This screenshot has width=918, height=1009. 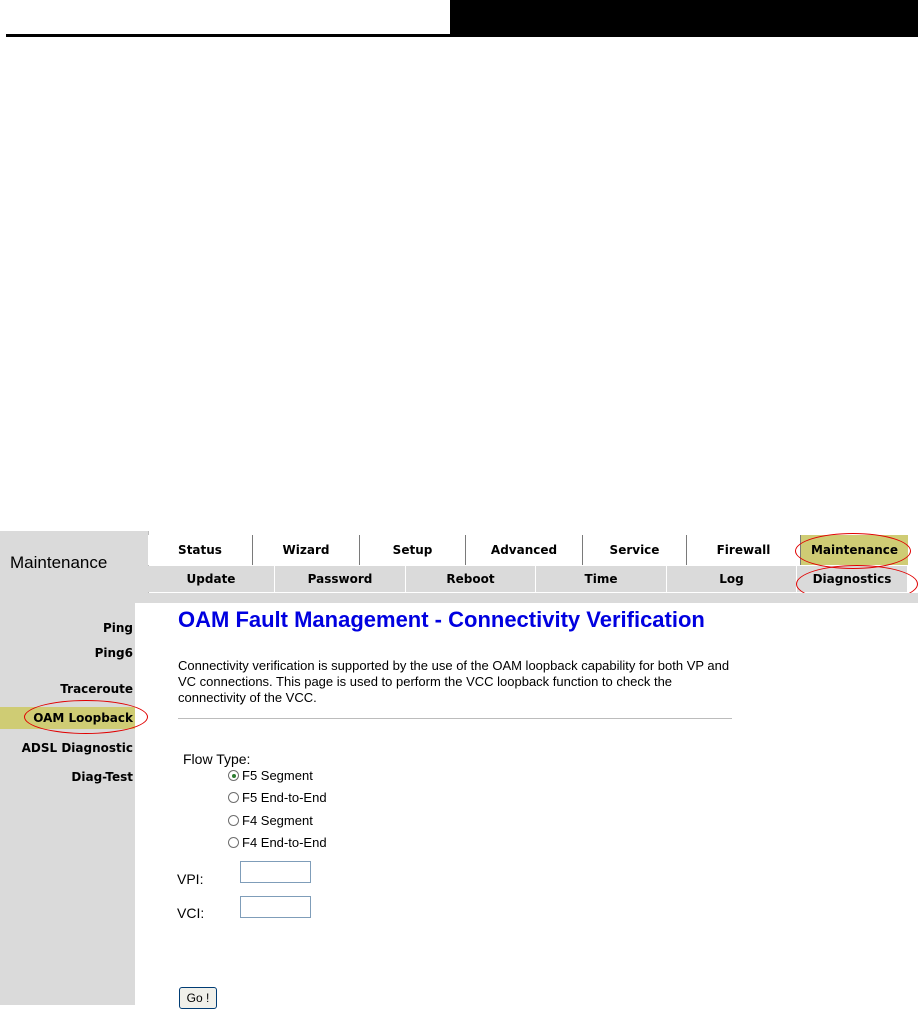 What do you see at coordinates (277, 775) in the screenshot?
I see `flow-option-label: F5 Segment` at bounding box center [277, 775].